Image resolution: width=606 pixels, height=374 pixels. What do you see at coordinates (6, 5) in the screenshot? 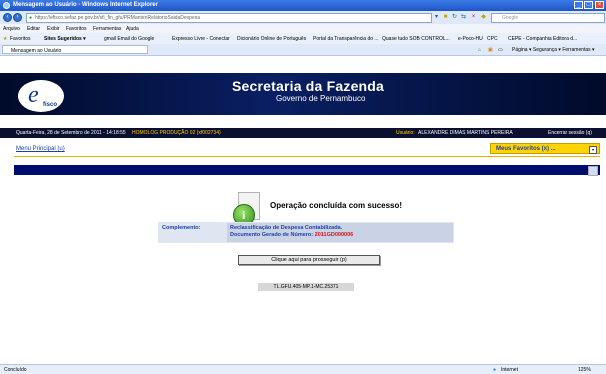
I see `ie-icon` at bounding box center [6, 5].